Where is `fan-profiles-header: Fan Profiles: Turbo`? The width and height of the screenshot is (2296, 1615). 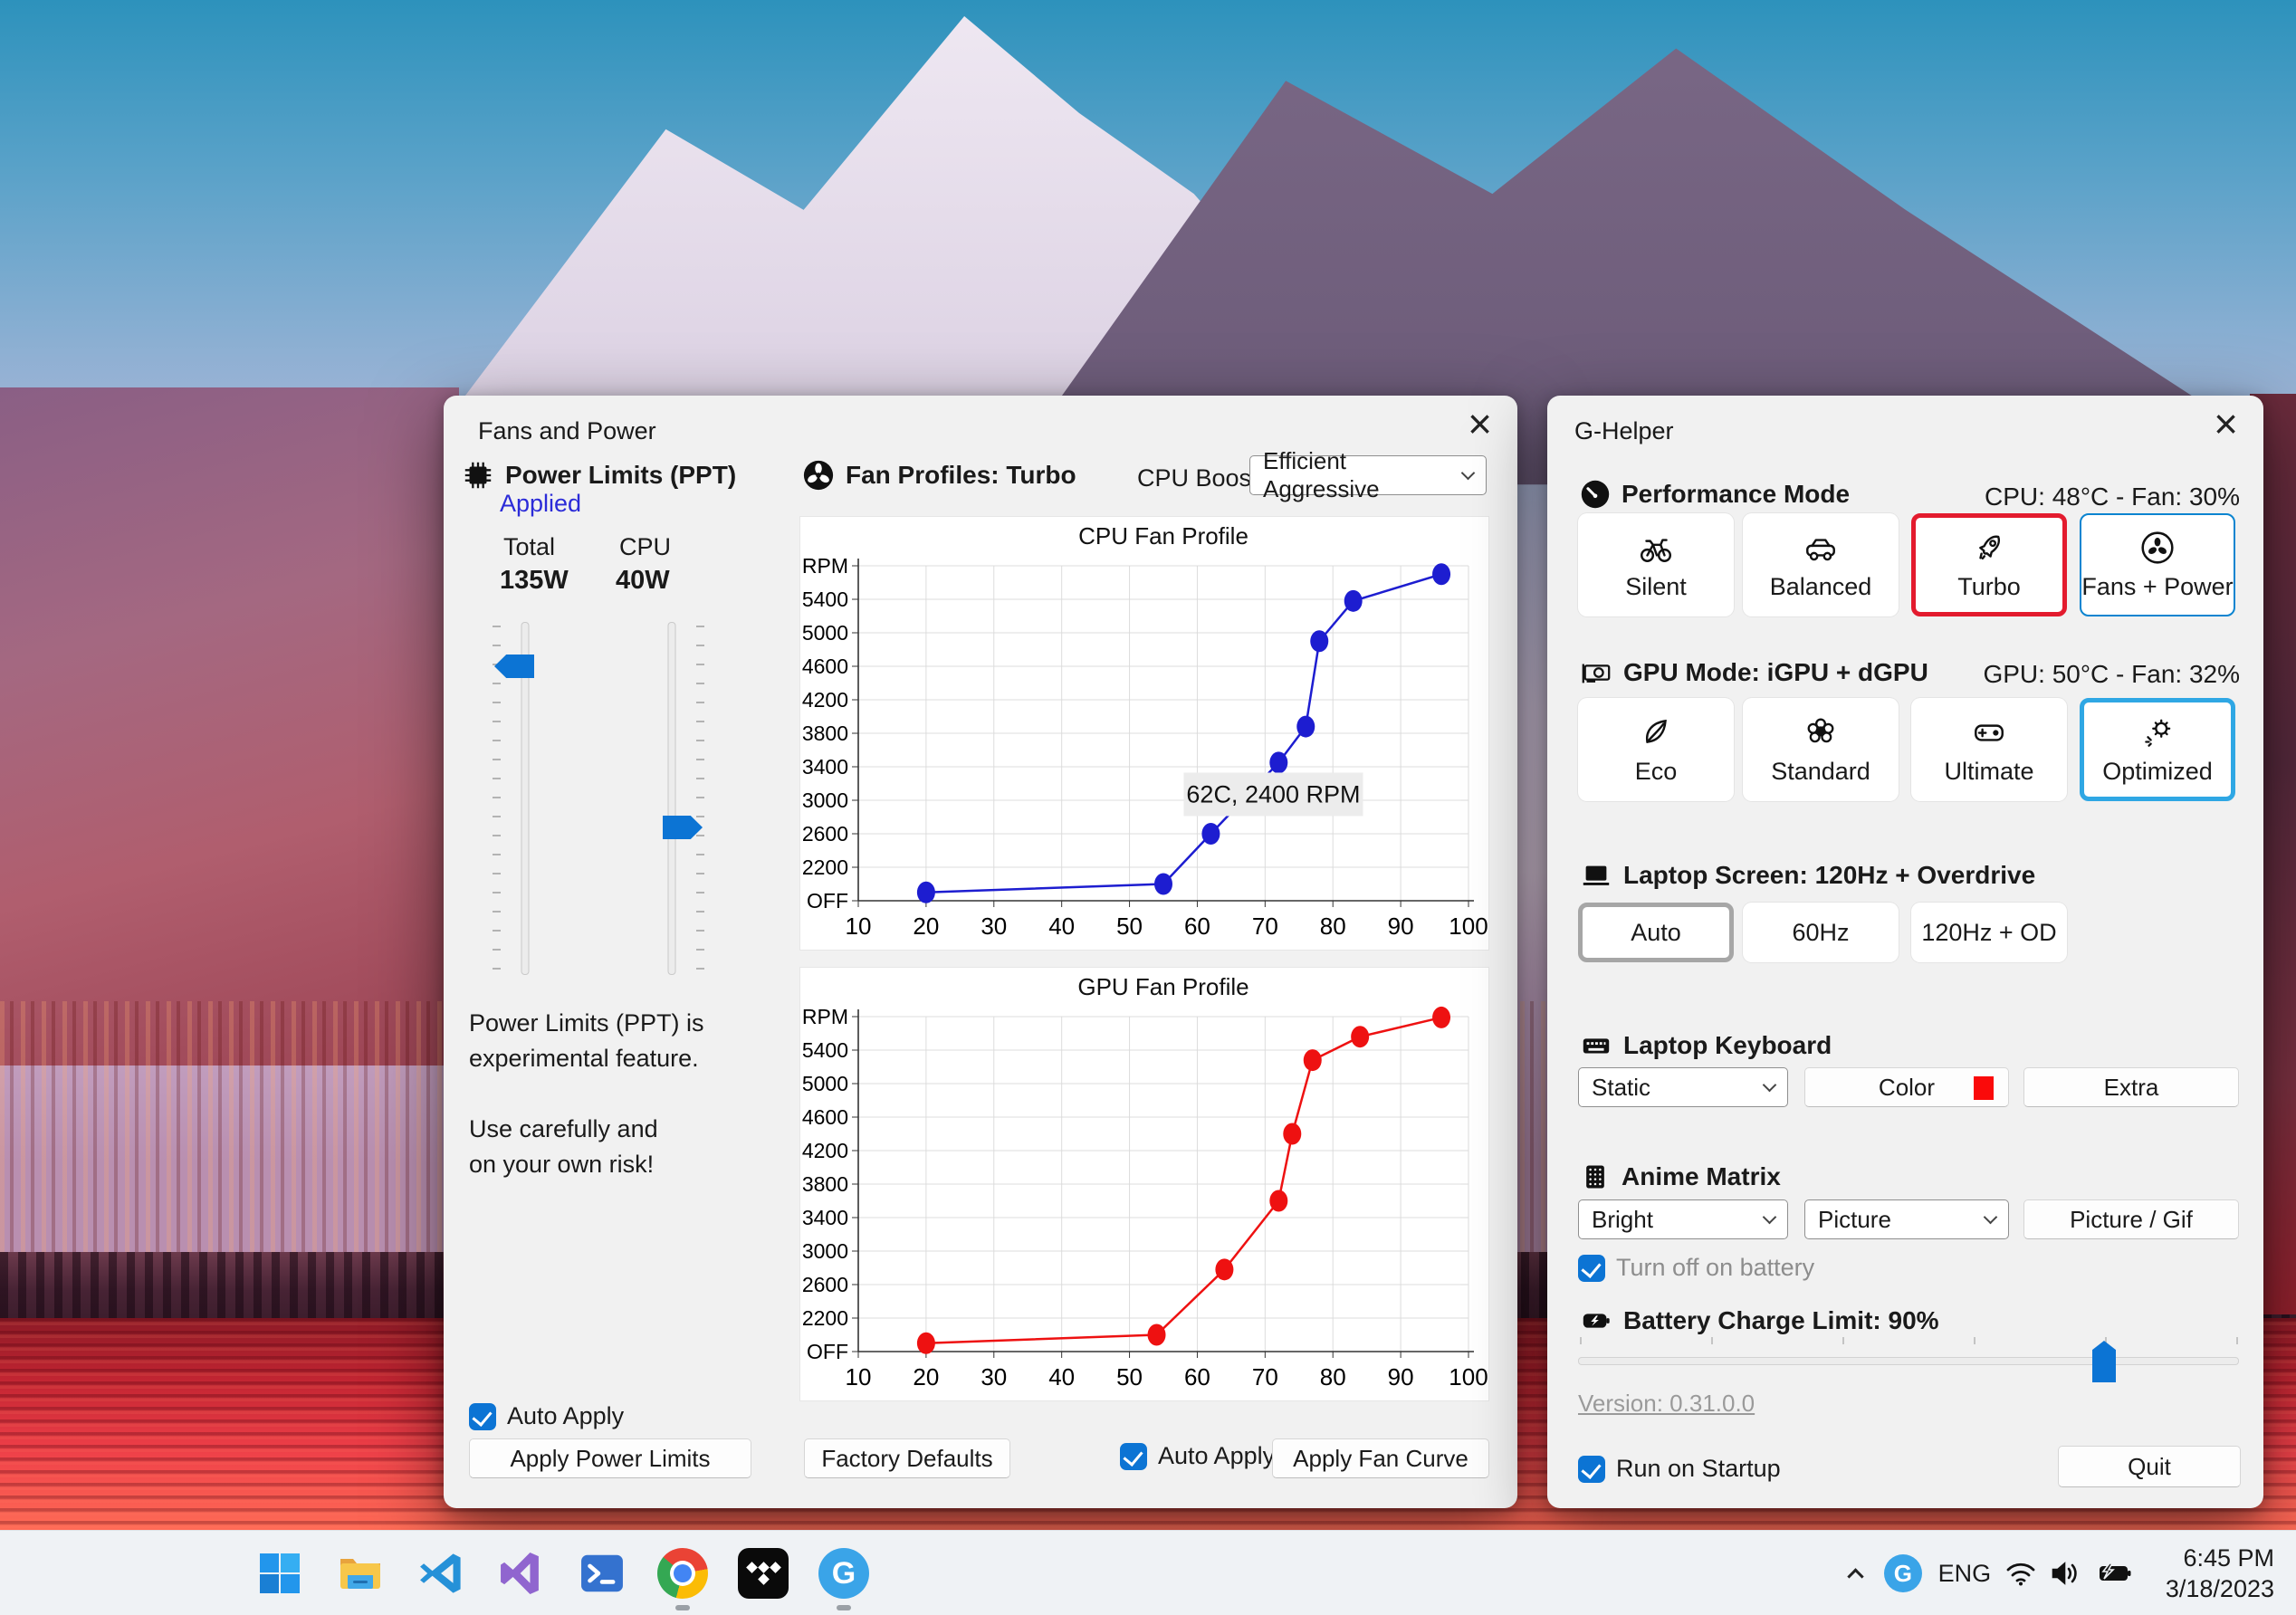 fan-profiles-header: Fan Profiles: Turbo is located at coordinates (939, 475).